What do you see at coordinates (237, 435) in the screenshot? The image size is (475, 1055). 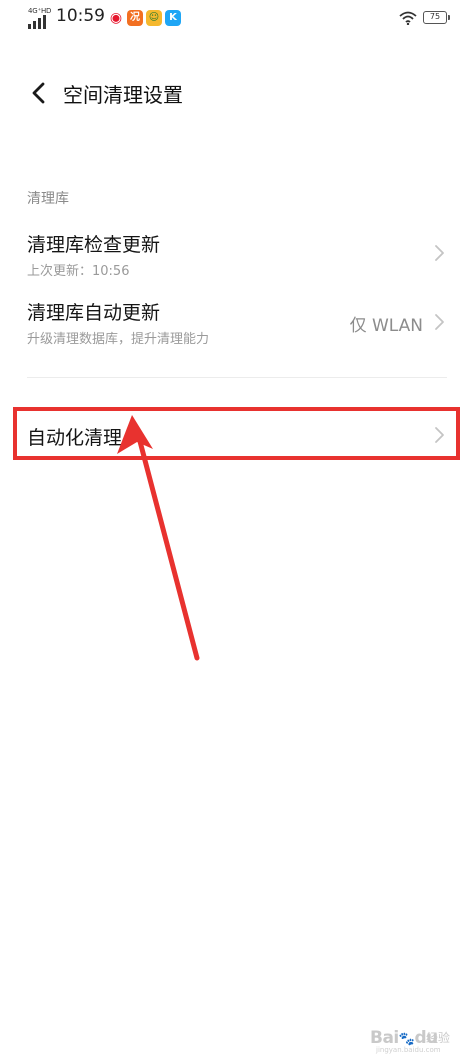 I see `auto-clean-item: 自动化清理` at bounding box center [237, 435].